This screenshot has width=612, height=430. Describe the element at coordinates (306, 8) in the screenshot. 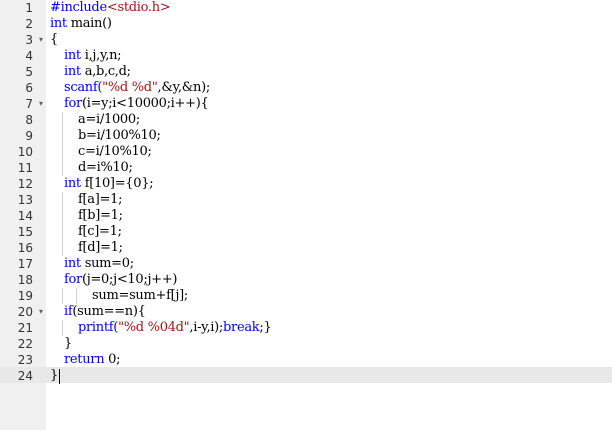

I see `code-line: 1 #include<stdio.h>` at that location.